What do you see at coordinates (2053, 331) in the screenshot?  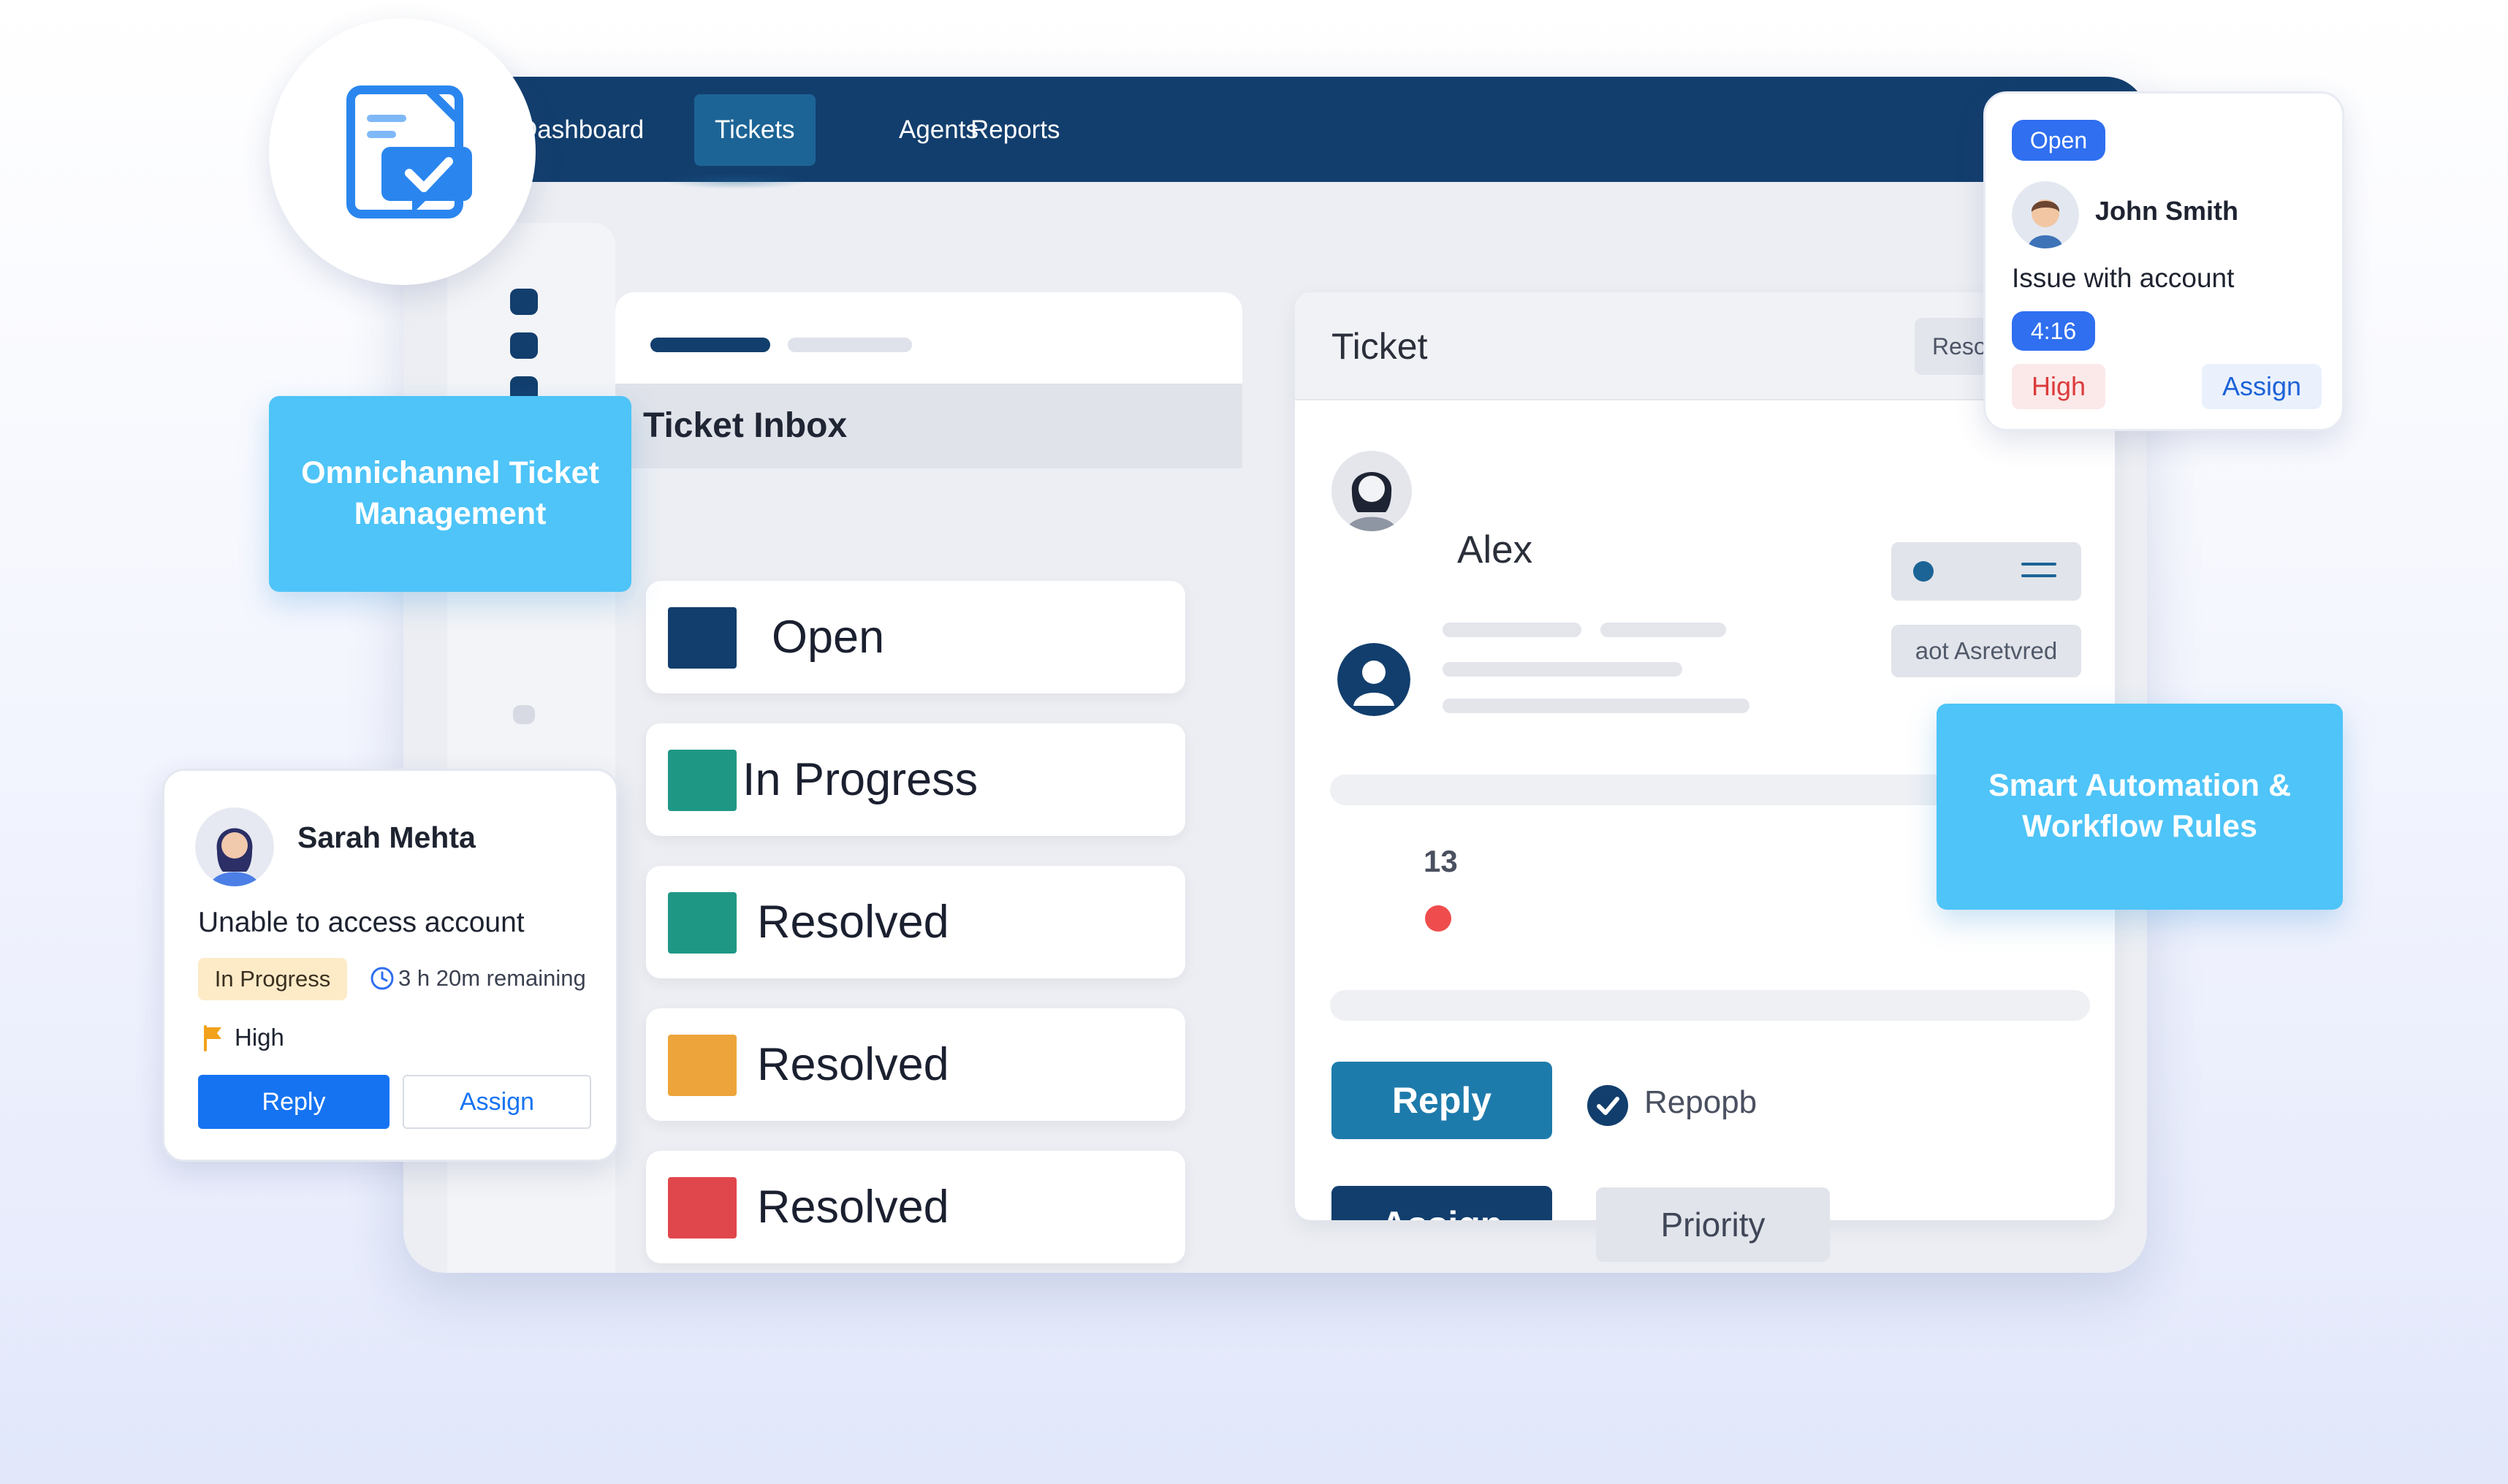 I see `timer-badge: 4:16` at bounding box center [2053, 331].